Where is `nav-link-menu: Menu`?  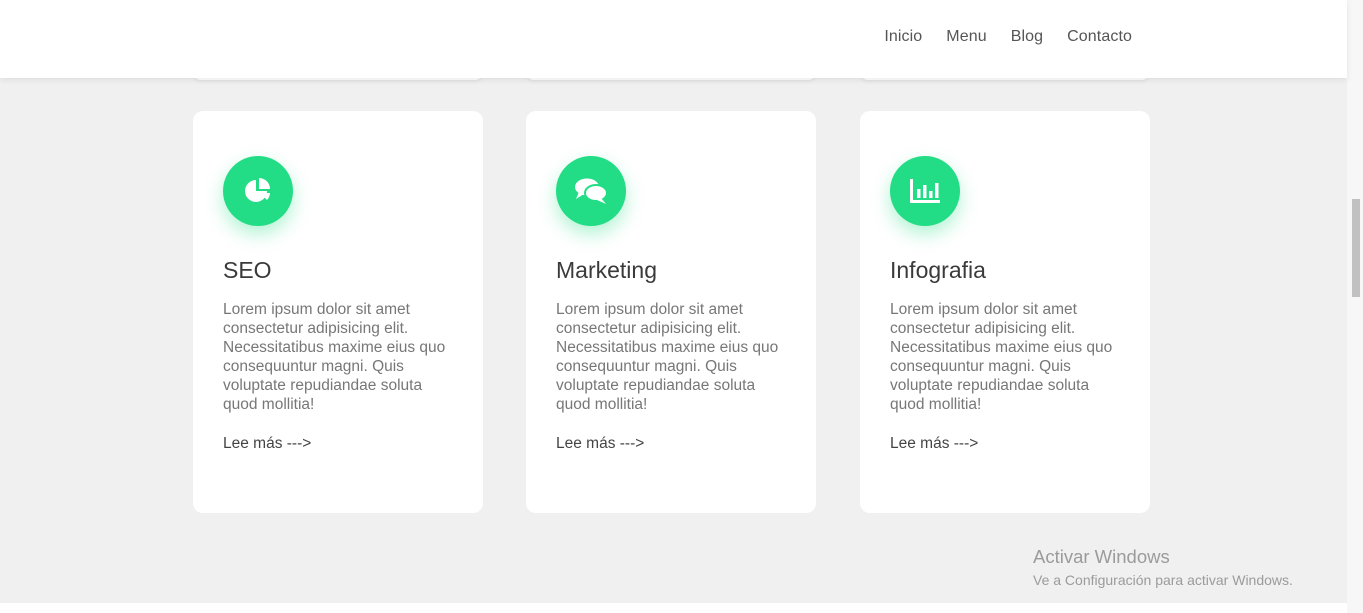
nav-link-menu: Menu is located at coordinates (966, 37).